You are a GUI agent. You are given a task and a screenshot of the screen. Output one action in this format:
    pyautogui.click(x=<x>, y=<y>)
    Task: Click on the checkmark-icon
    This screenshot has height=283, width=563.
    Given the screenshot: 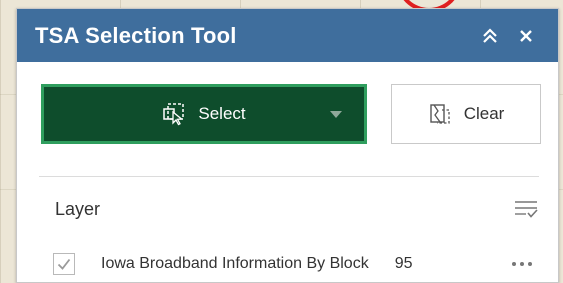 What is the action you would take?
    pyautogui.click(x=64, y=264)
    